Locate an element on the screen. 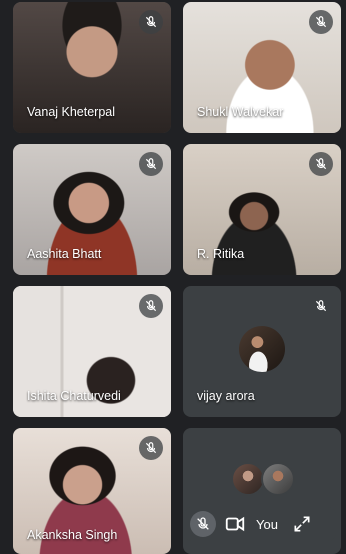  participant-name: Akanksha Singh is located at coordinates (72, 535).